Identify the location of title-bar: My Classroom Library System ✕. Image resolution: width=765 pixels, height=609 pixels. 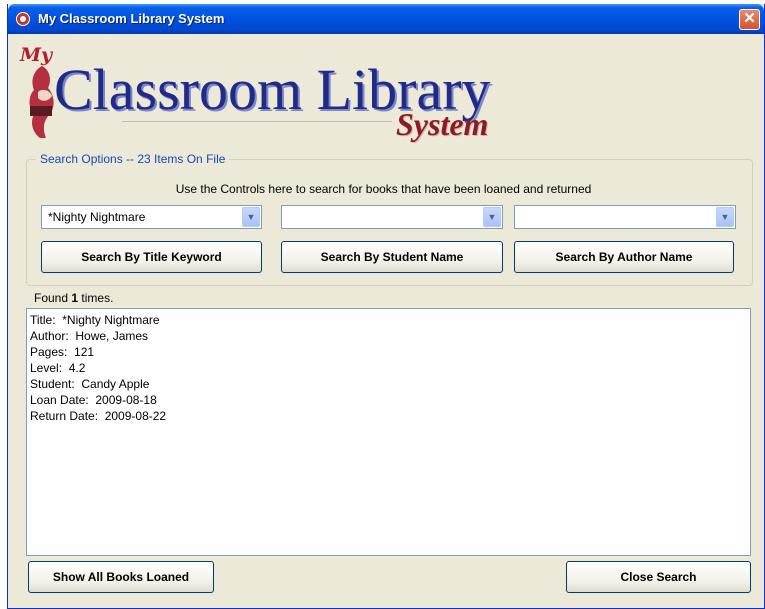
(386, 19).